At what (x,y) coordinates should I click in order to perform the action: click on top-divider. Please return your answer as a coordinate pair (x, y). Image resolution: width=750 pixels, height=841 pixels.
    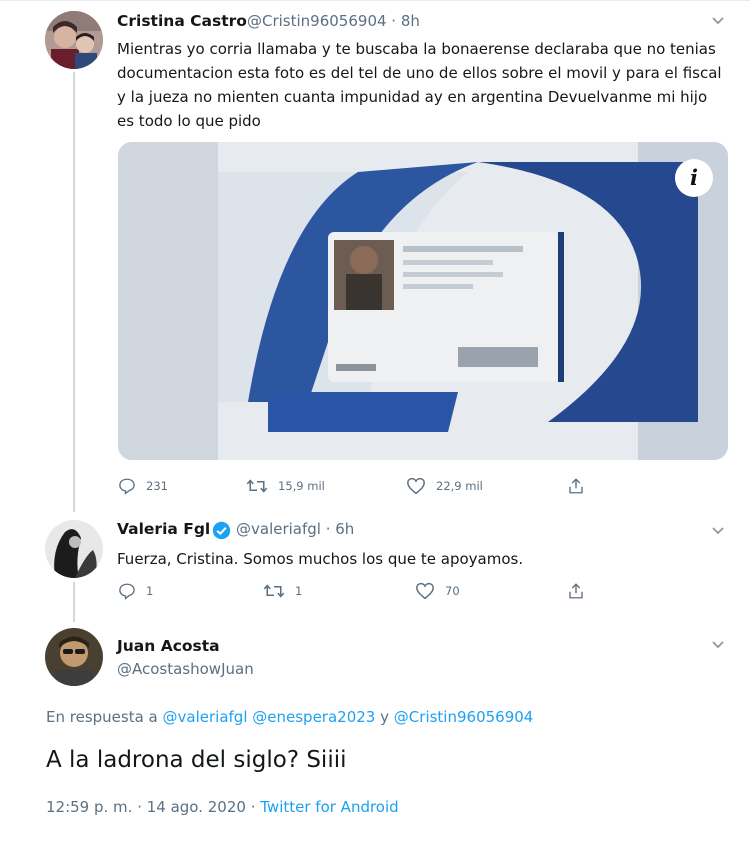
    Looking at the image, I should click on (375, 0).